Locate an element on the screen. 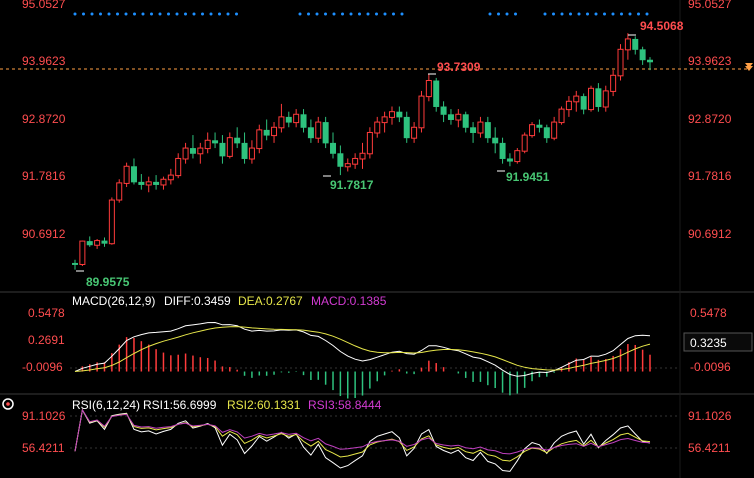 This screenshot has height=478, width=754. rsi-rsi2: RSI2:60.1331 is located at coordinates (264, 405).